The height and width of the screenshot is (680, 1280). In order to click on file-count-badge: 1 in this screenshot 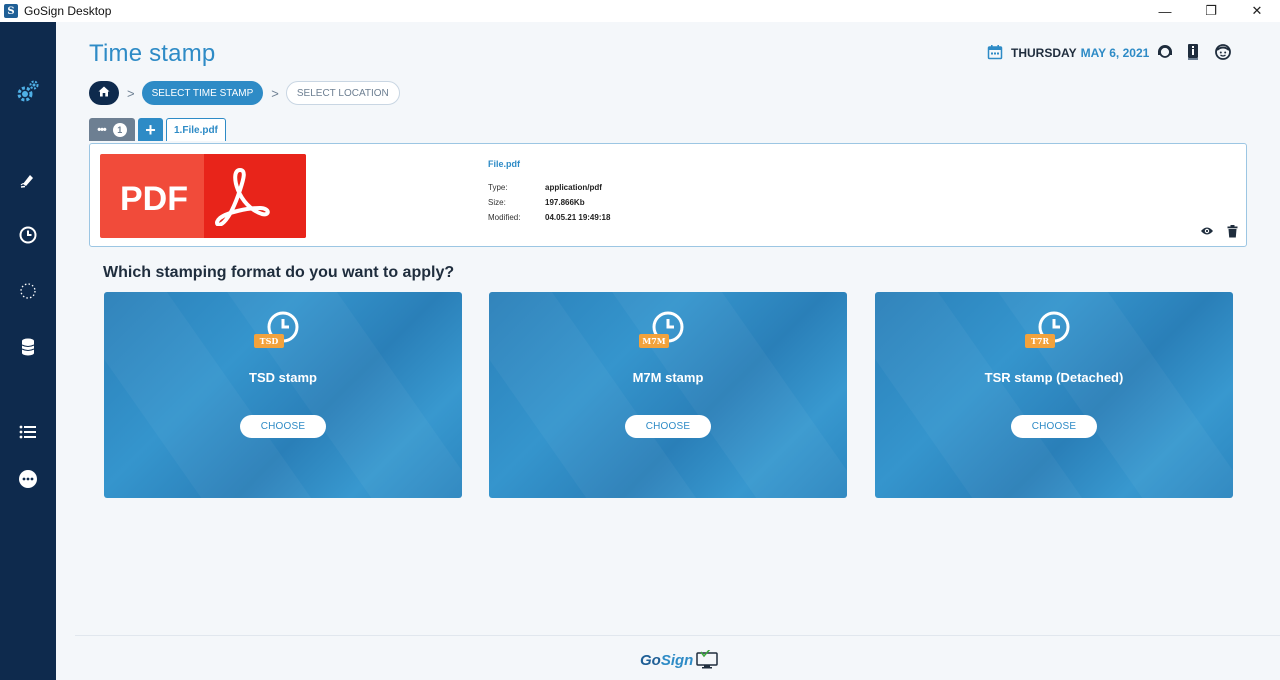, I will do `click(119, 129)`.